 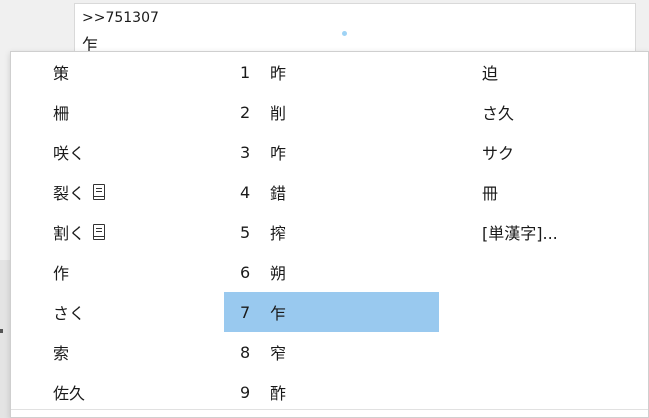 I want to click on candidate-text: 冊, so click(x=490, y=193).